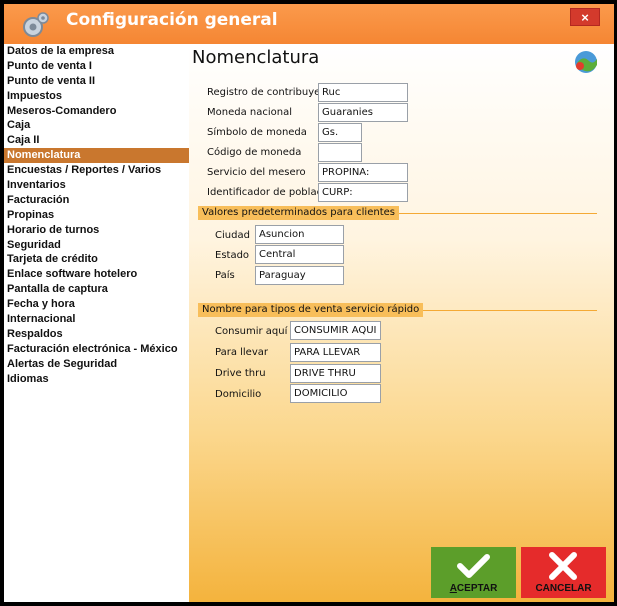 The height and width of the screenshot is (606, 617). Describe the element at coordinates (299, 275) in the screenshot. I see `pais-input: Paraguay` at that location.